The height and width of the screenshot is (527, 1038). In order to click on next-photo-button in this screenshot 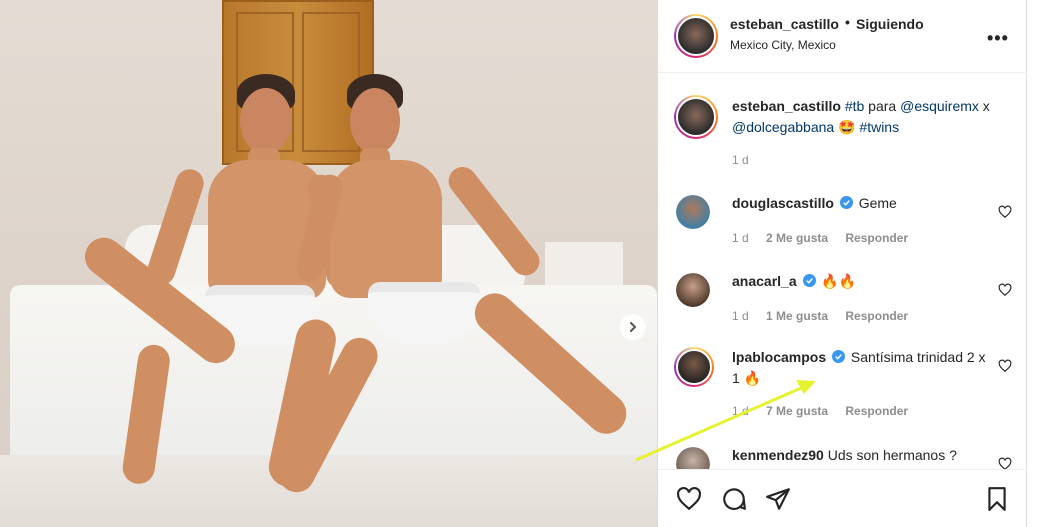, I will do `click(633, 327)`.